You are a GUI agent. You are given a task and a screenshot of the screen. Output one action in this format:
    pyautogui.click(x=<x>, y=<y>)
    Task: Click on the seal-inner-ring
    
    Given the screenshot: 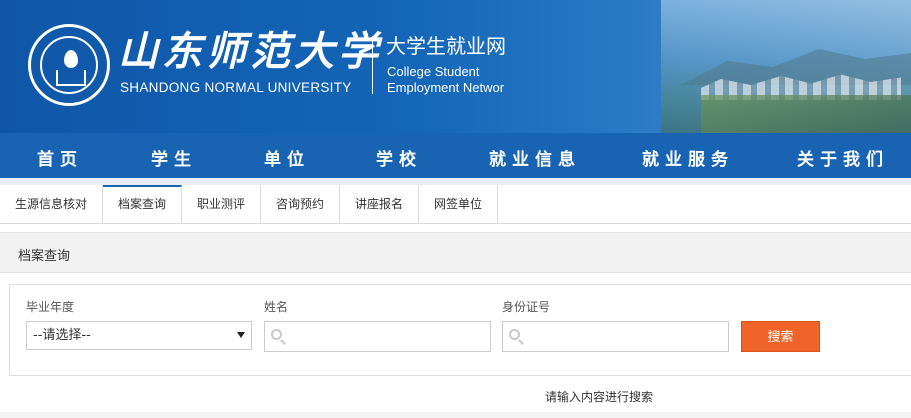 What is the action you would take?
    pyautogui.click(x=69, y=65)
    